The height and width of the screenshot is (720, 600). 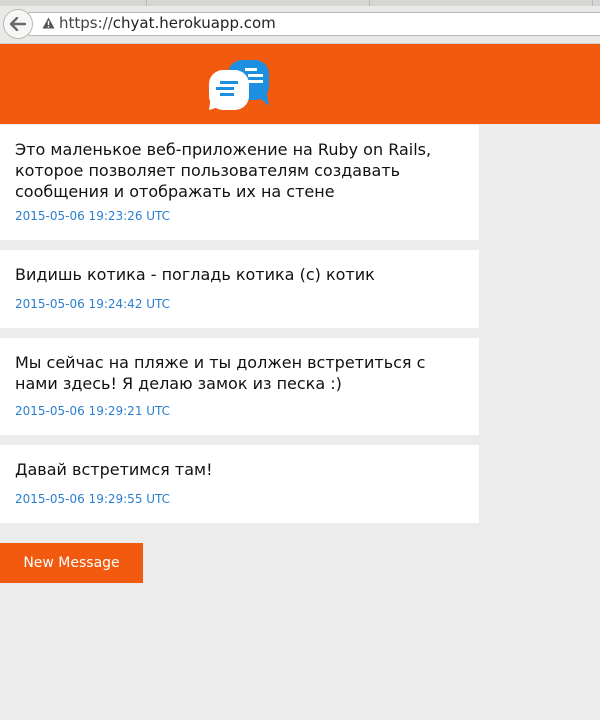 I want to click on browser-toolbar: https://chyat.herokuapp.com, so click(x=300, y=22).